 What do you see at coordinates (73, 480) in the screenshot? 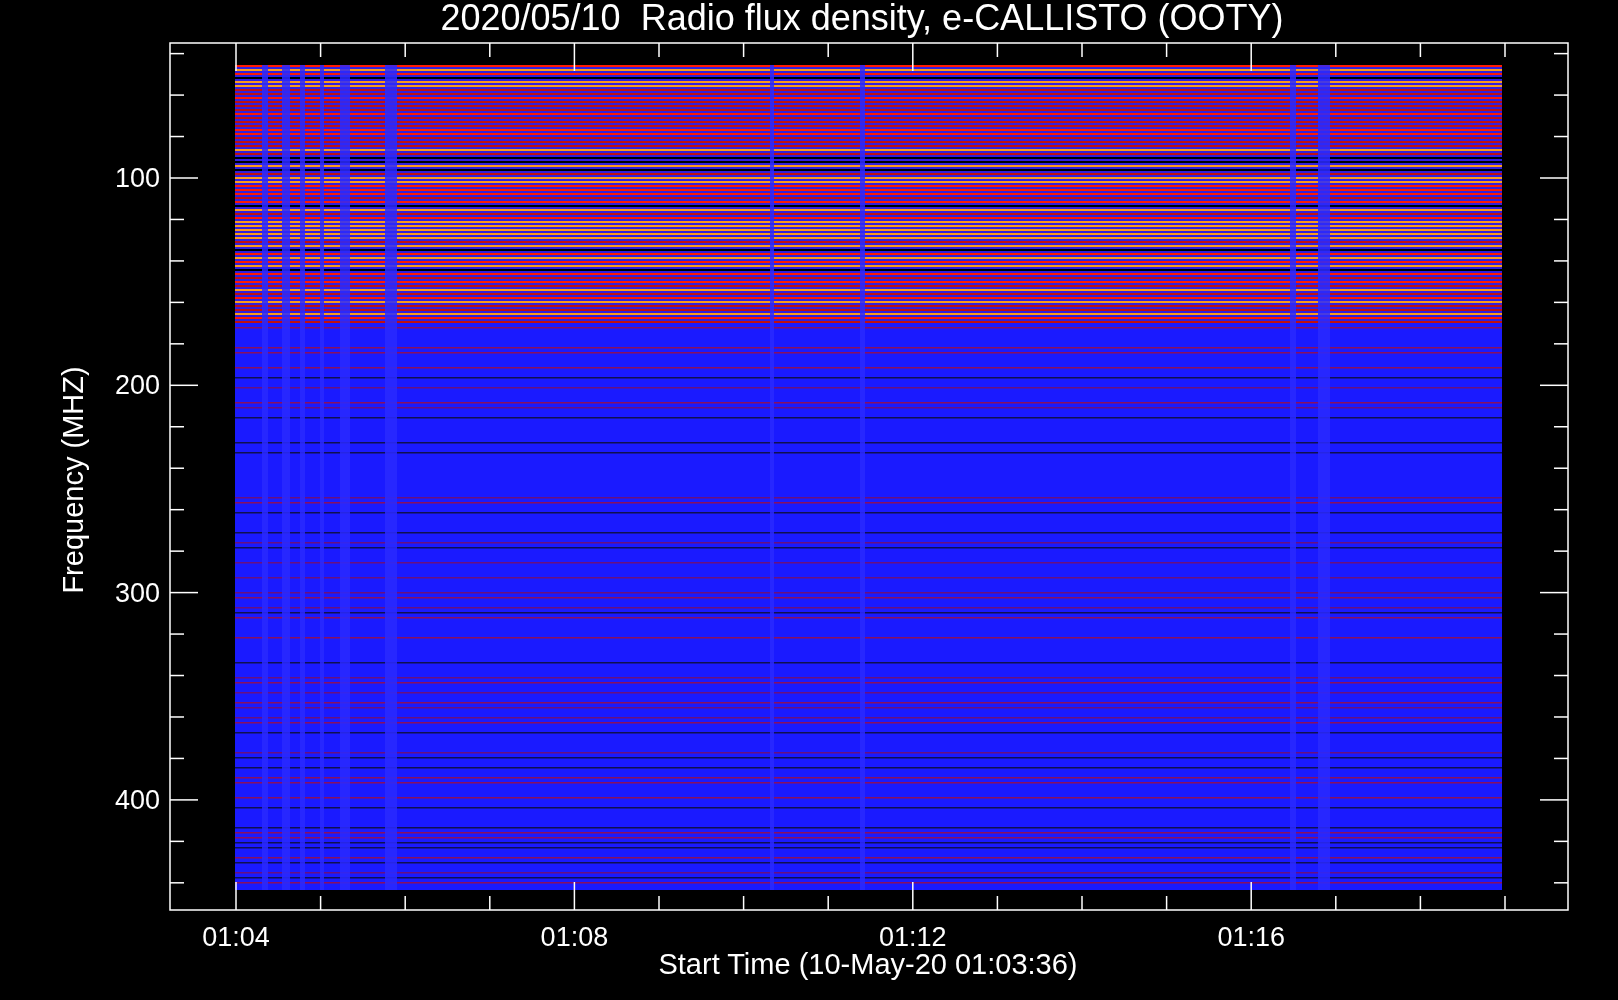
I see `y-axis-label: Frequency (MHZ)` at bounding box center [73, 480].